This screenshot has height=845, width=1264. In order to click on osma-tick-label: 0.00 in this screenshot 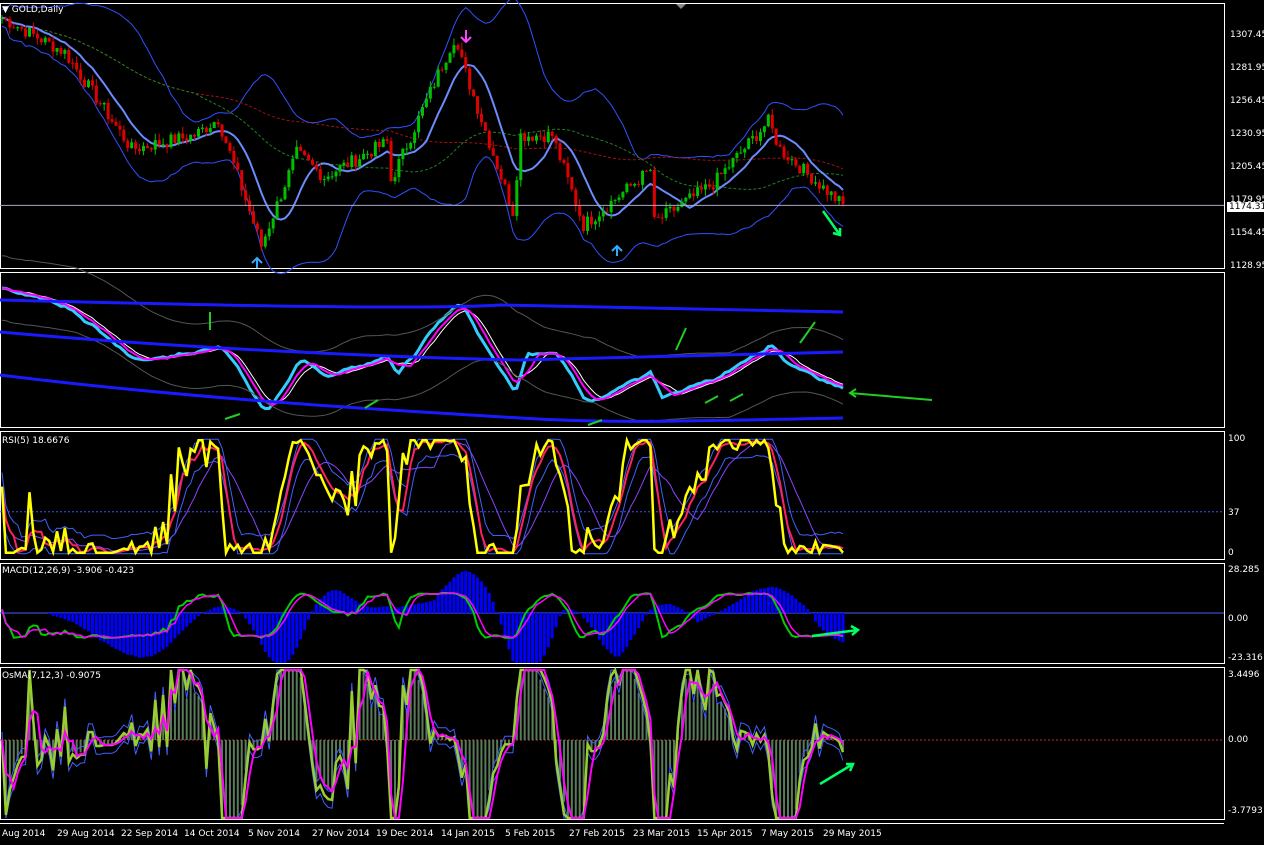, I will do `click(1238, 740)`.